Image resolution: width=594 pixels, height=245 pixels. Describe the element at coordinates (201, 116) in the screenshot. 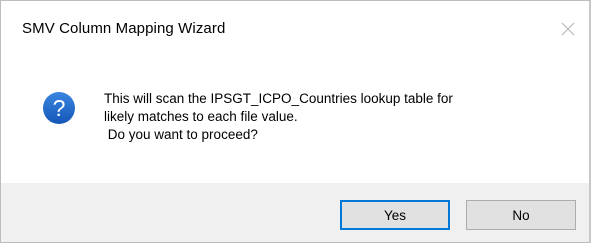

I see `message-line-2: likely matches to each file value.` at that location.